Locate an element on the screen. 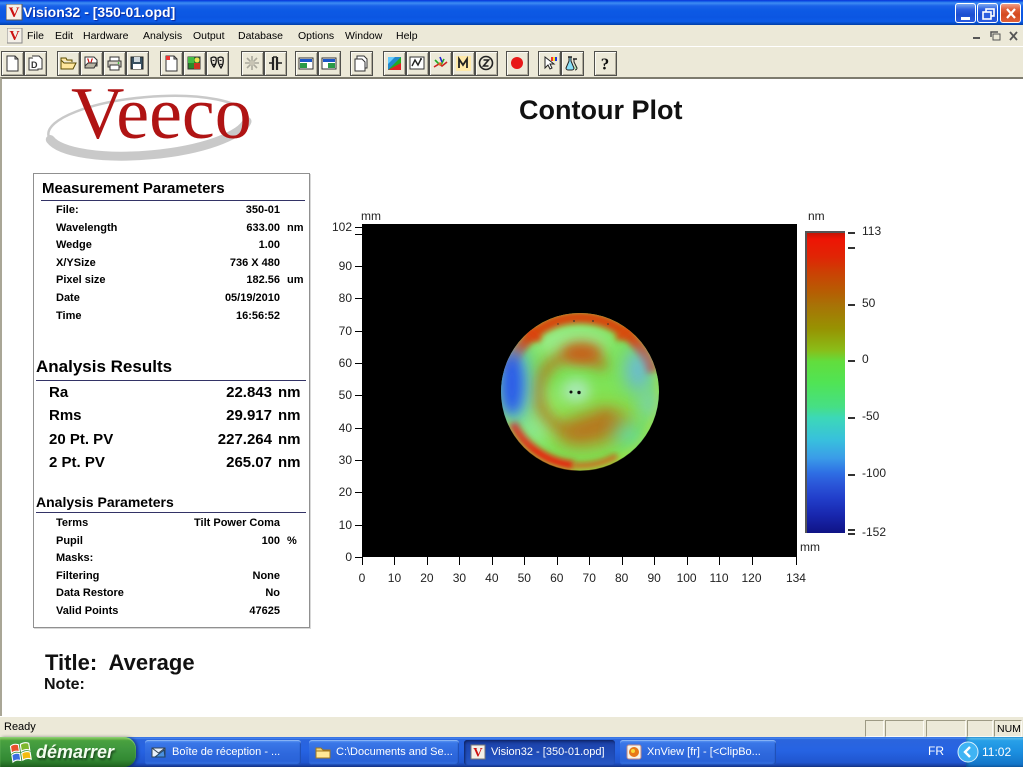 This screenshot has width=1023, height=767. svg-text: D is located at coordinates (34, 65).